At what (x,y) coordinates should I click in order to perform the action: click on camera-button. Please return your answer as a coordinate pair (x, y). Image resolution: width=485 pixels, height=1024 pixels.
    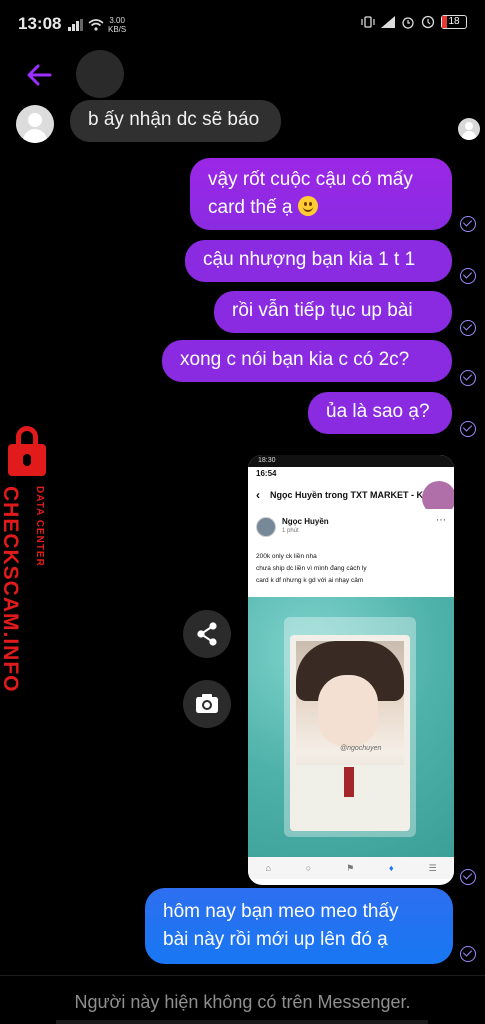
    Looking at the image, I should click on (207, 704).